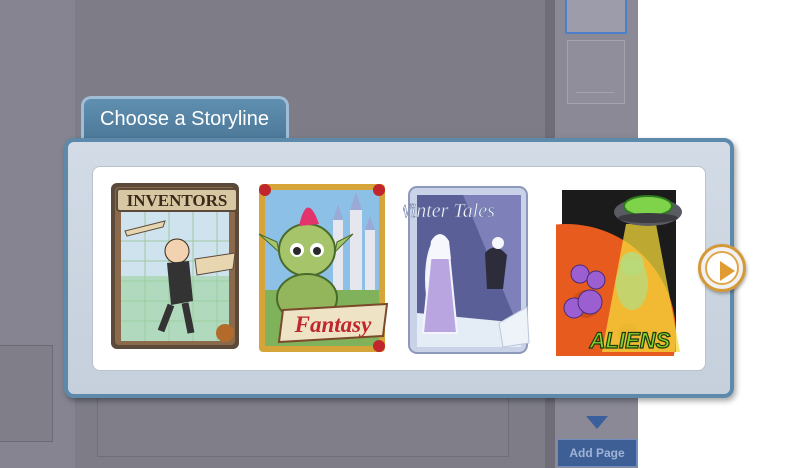 This screenshot has width=794, height=468. I want to click on editor-canvas, so click(303, 424).